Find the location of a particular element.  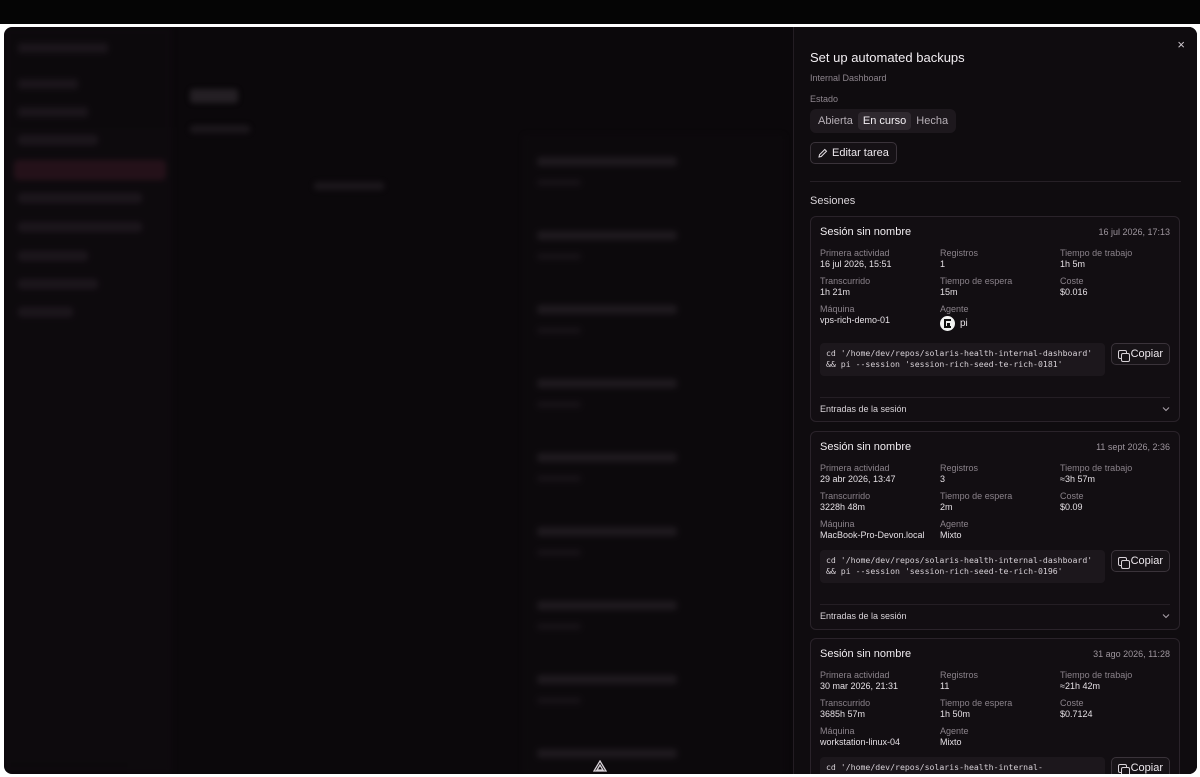

stat-work-time: ≈3h 57m is located at coordinates (1077, 479).